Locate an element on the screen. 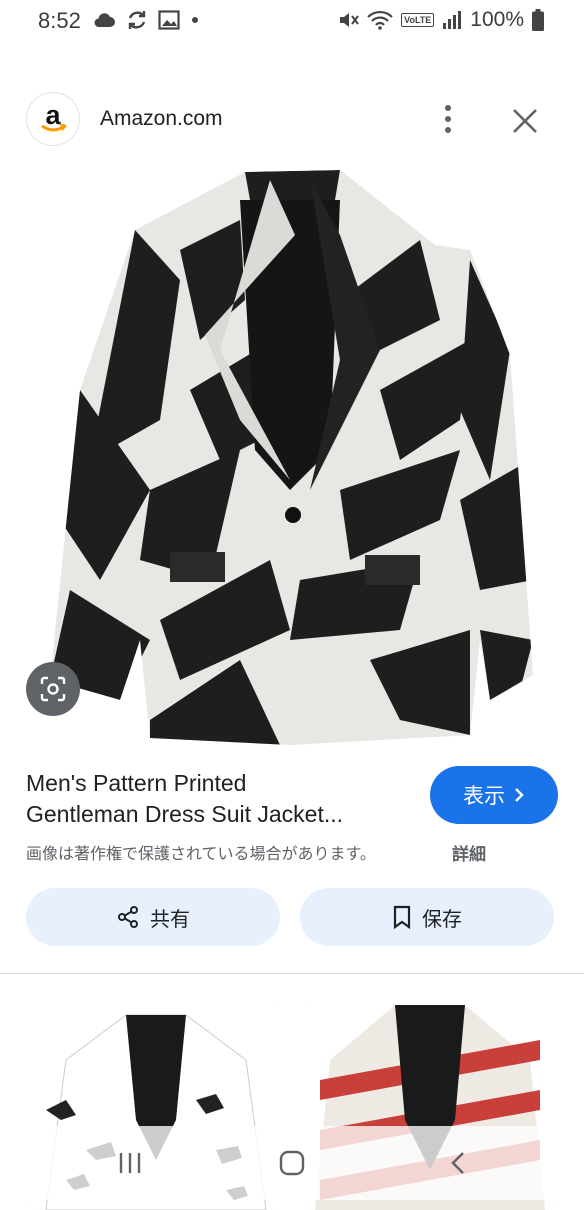 This screenshot has width=584, height=1210. image-icon is located at coordinates (169, 20).